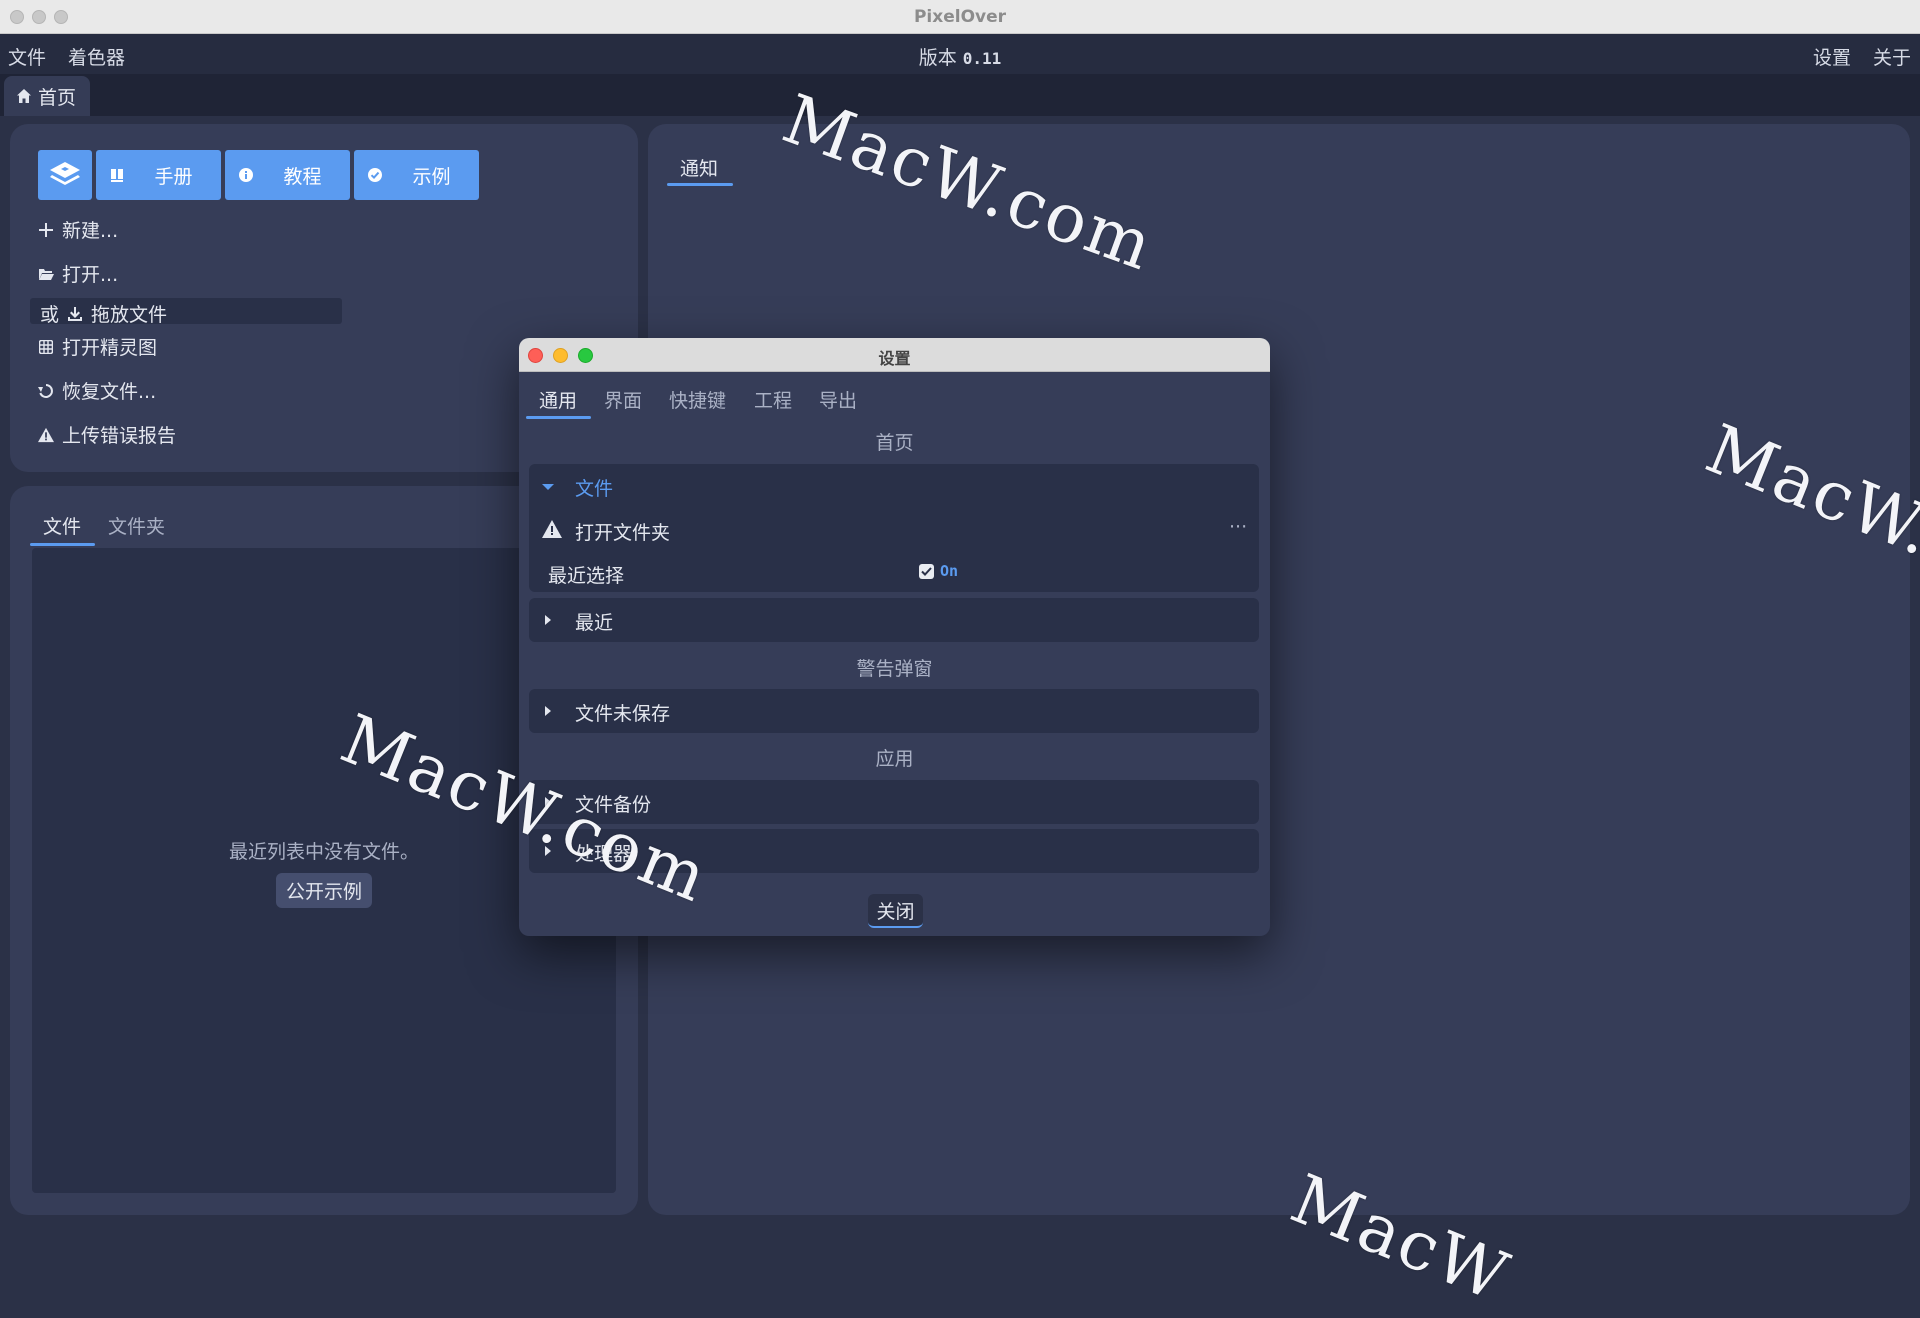 This screenshot has width=1920, height=1318. I want to click on examples-label: 示例, so click(431, 176).